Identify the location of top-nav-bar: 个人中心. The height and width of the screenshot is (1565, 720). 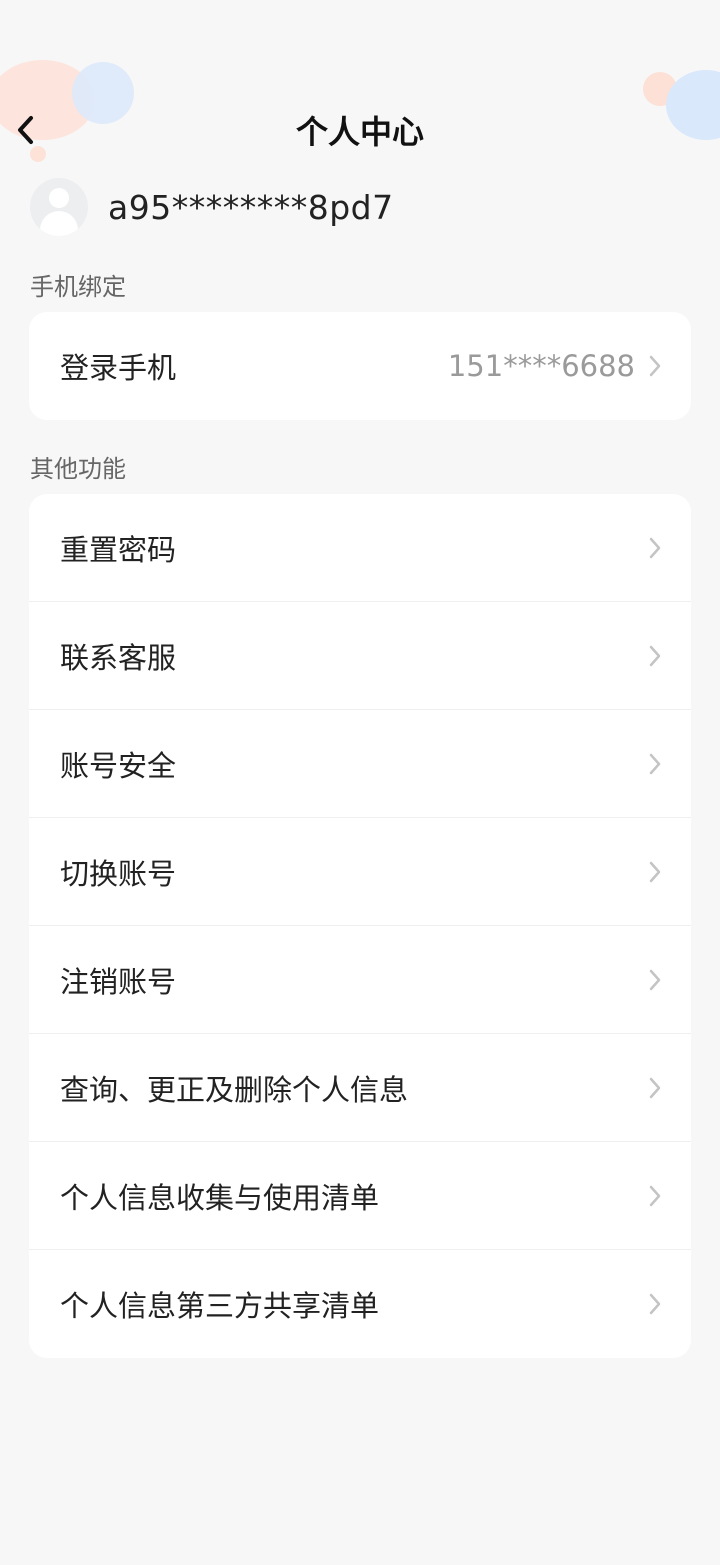
(360, 132).